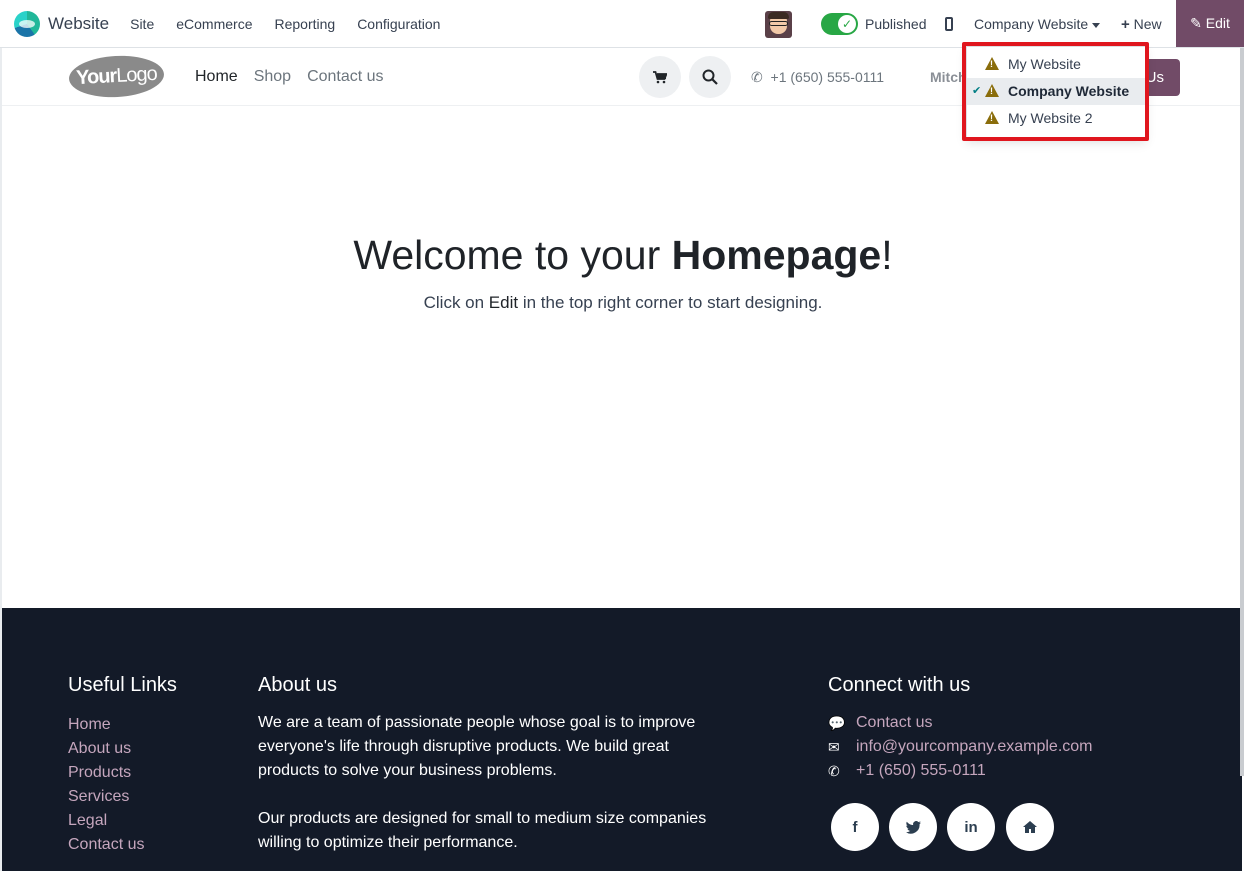  Describe the element at coordinates (106, 797) in the screenshot. I see `footer-link-services: Services` at that location.